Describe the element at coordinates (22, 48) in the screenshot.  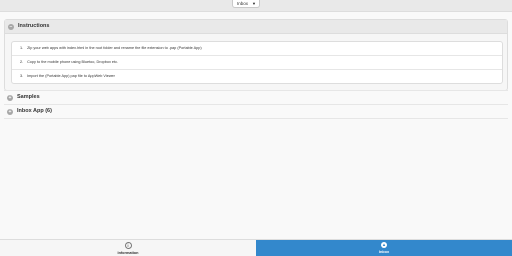
I see `step-number: 1.` at that location.